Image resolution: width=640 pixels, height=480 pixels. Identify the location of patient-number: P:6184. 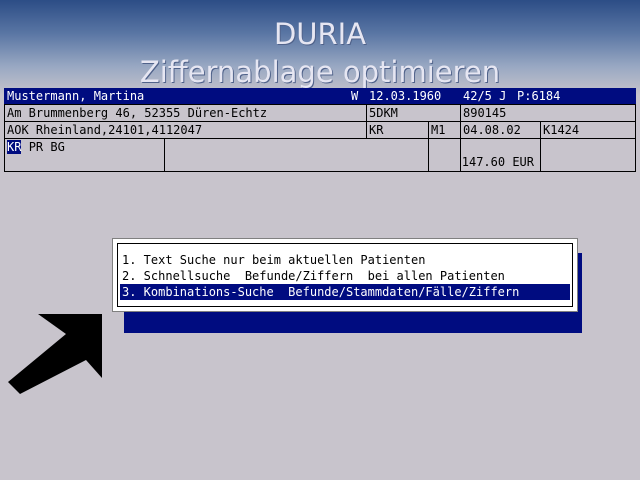
(575, 96).